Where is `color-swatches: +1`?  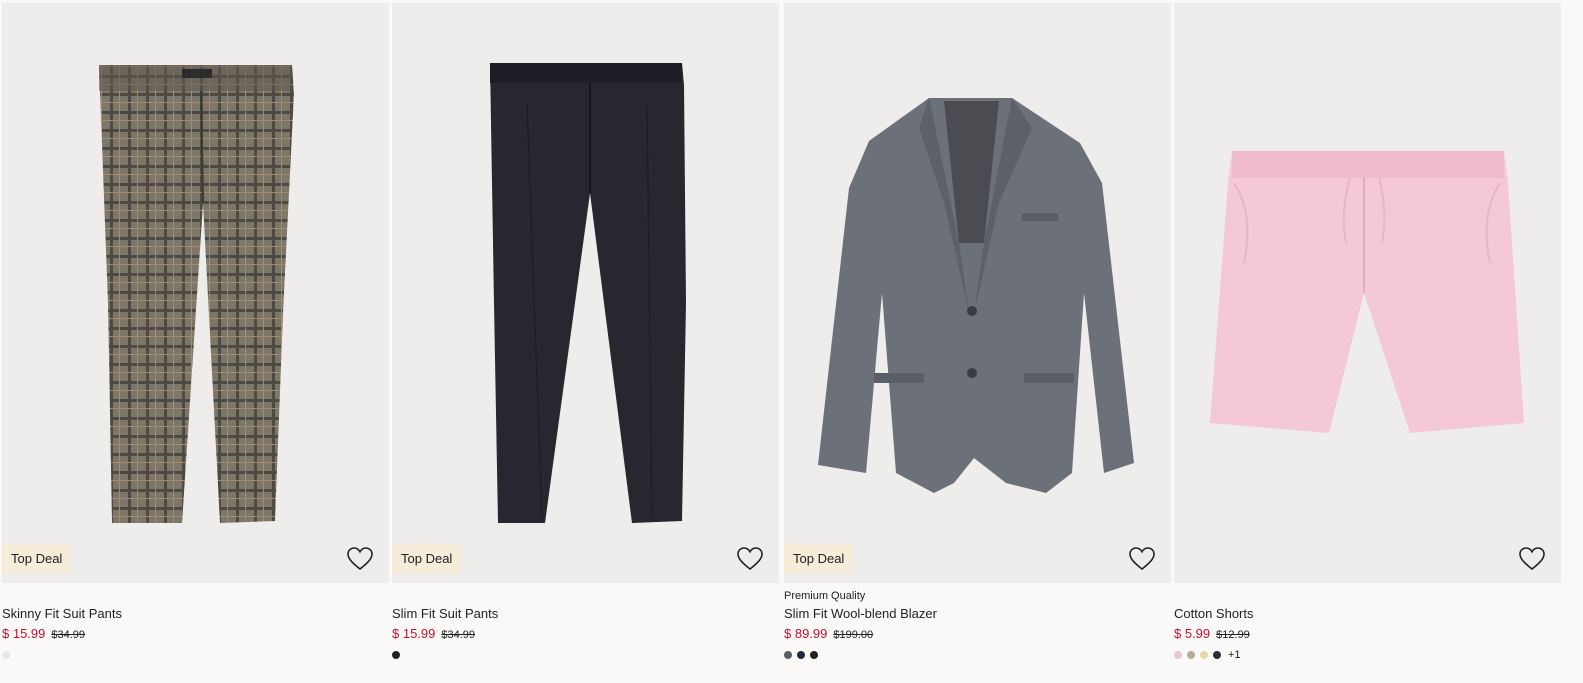
color-swatches: +1 is located at coordinates (1207, 655).